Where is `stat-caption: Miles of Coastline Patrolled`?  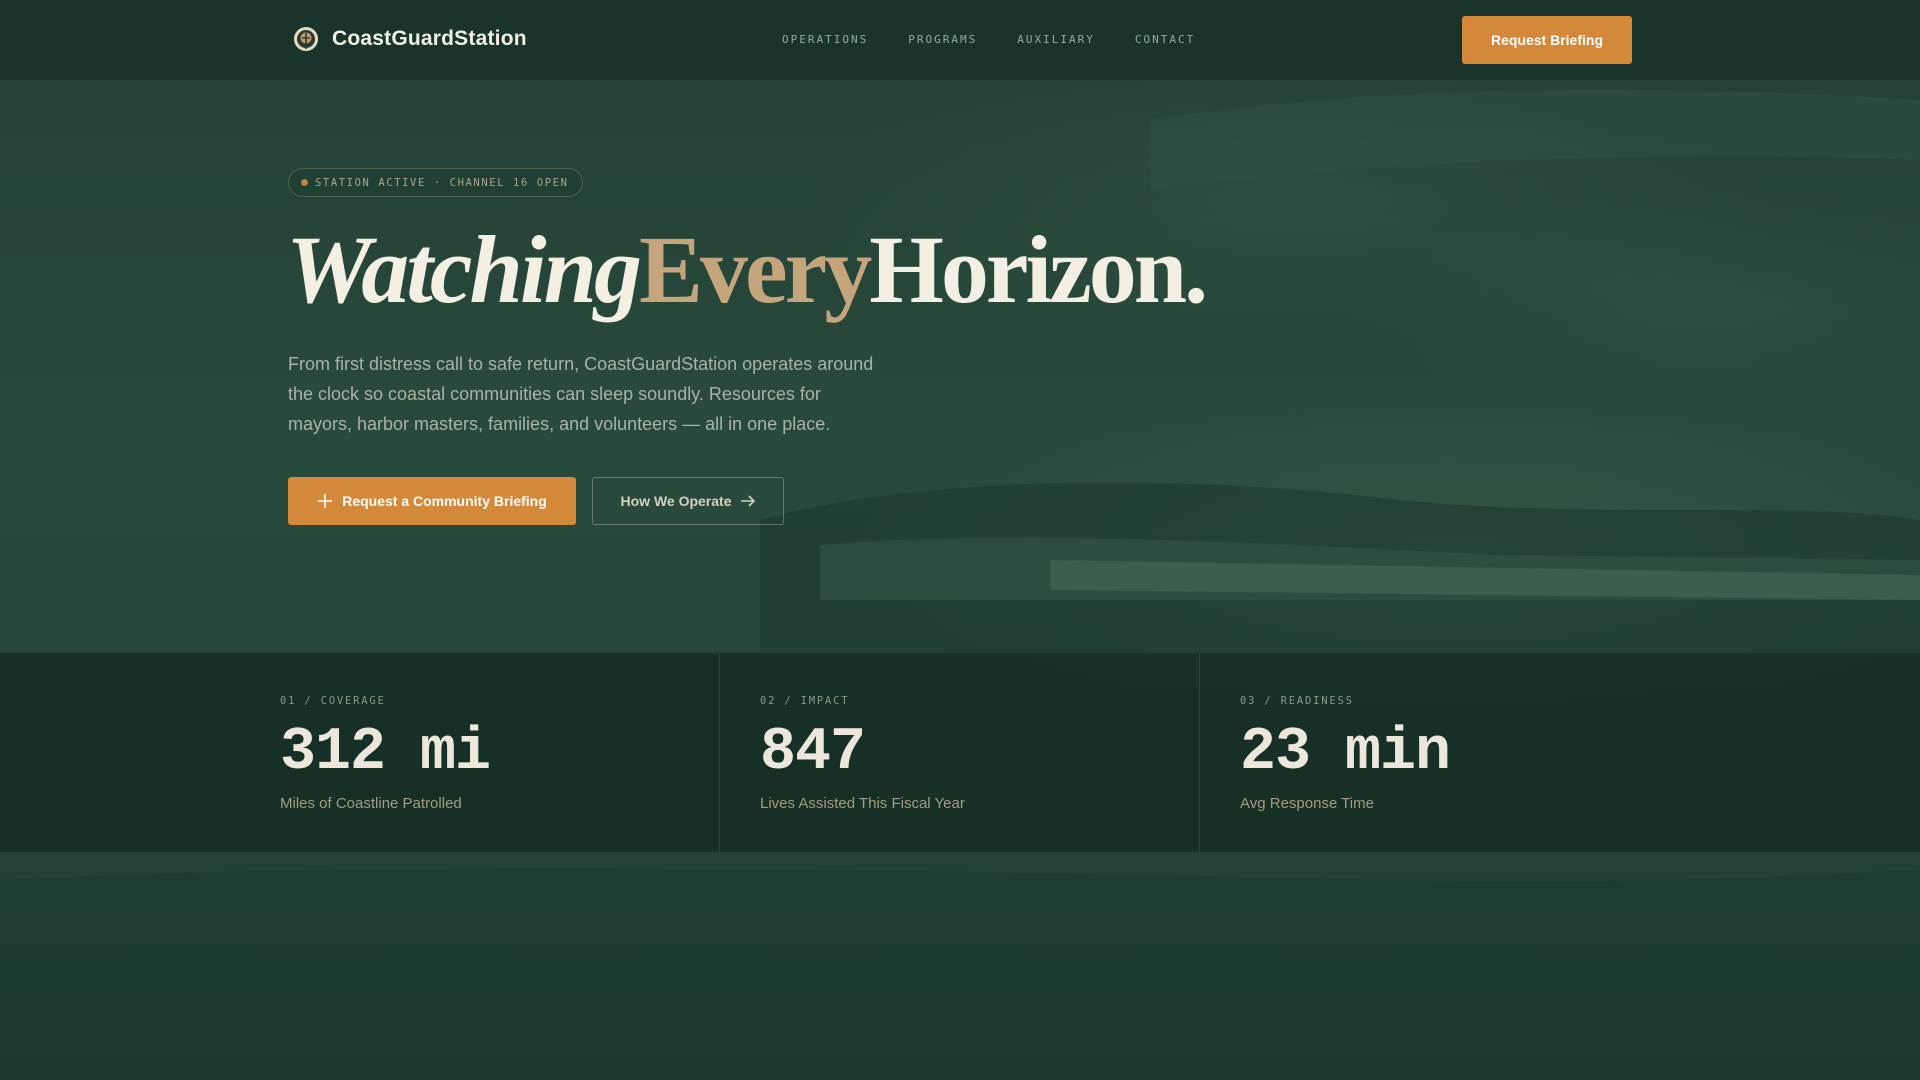
stat-caption: Miles of Coastline Patrolled is located at coordinates (371, 803).